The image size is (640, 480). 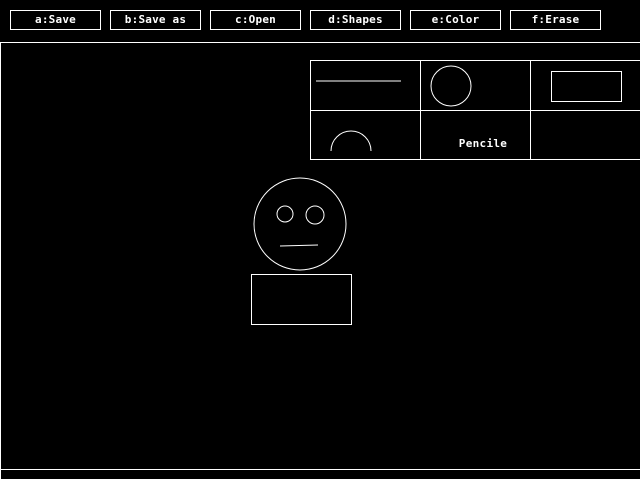 I want to click on line-tool, so click(x=366, y=86).